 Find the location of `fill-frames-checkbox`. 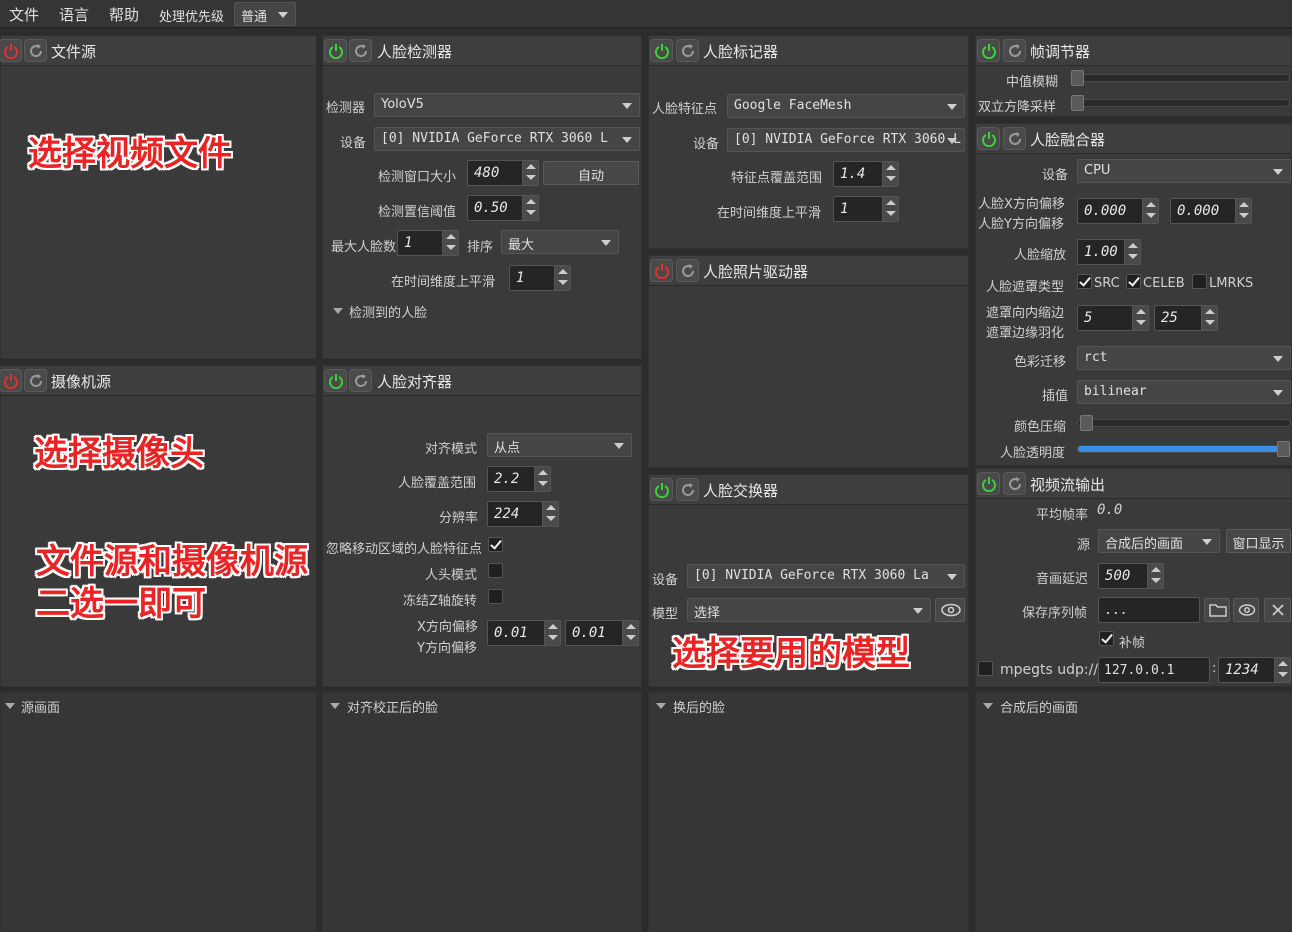

fill-frames-checkbox is located at coordinates (1106, 638).